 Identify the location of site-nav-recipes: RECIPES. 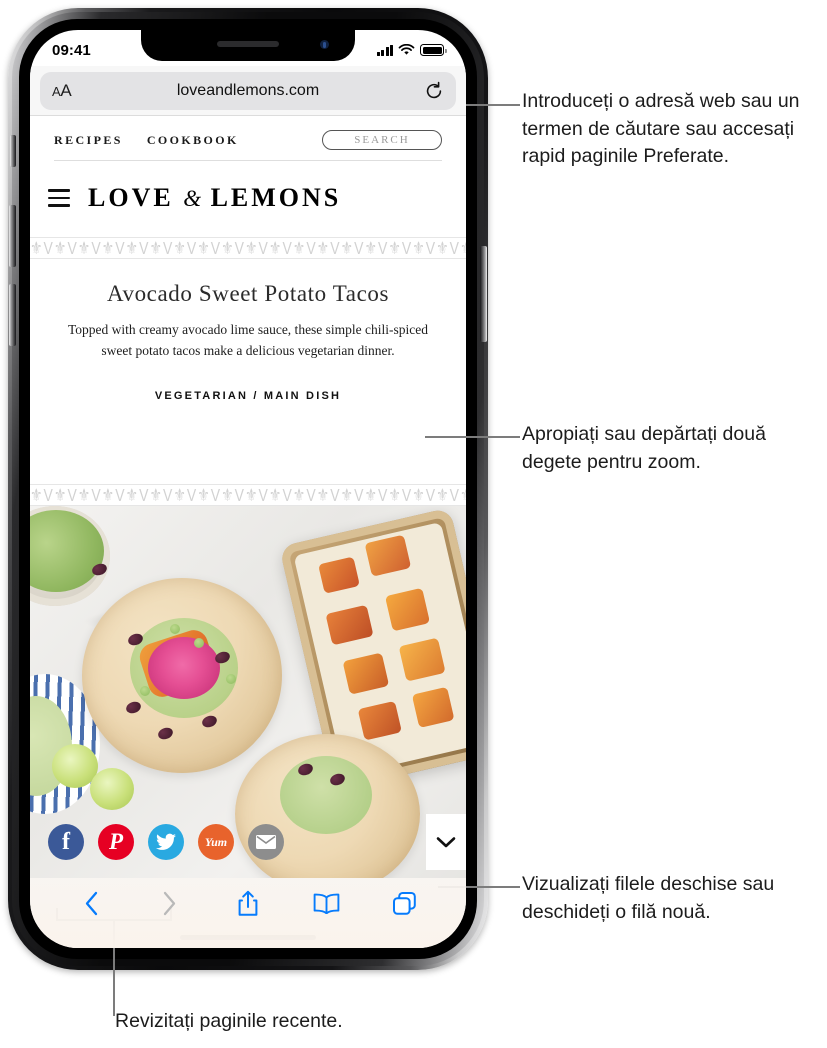
(88, 140).